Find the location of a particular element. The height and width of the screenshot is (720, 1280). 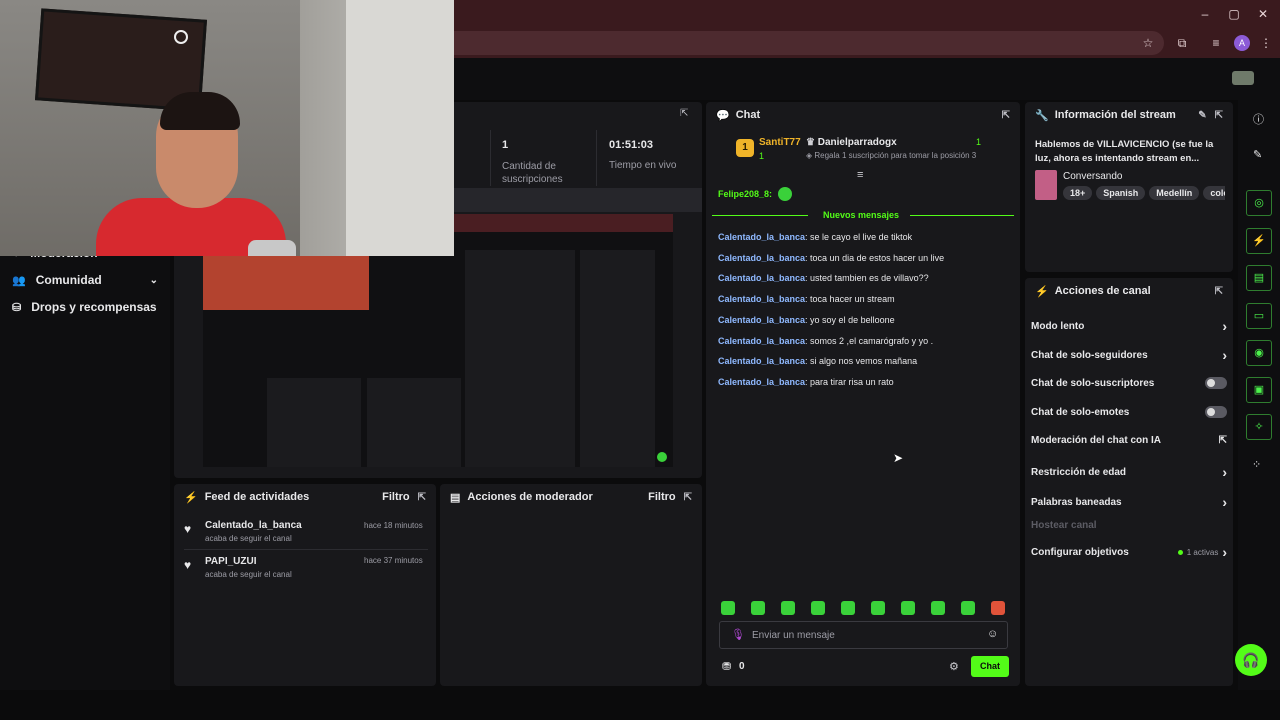

pencil-icon: ✎ is located at coordinates (1257, 154).